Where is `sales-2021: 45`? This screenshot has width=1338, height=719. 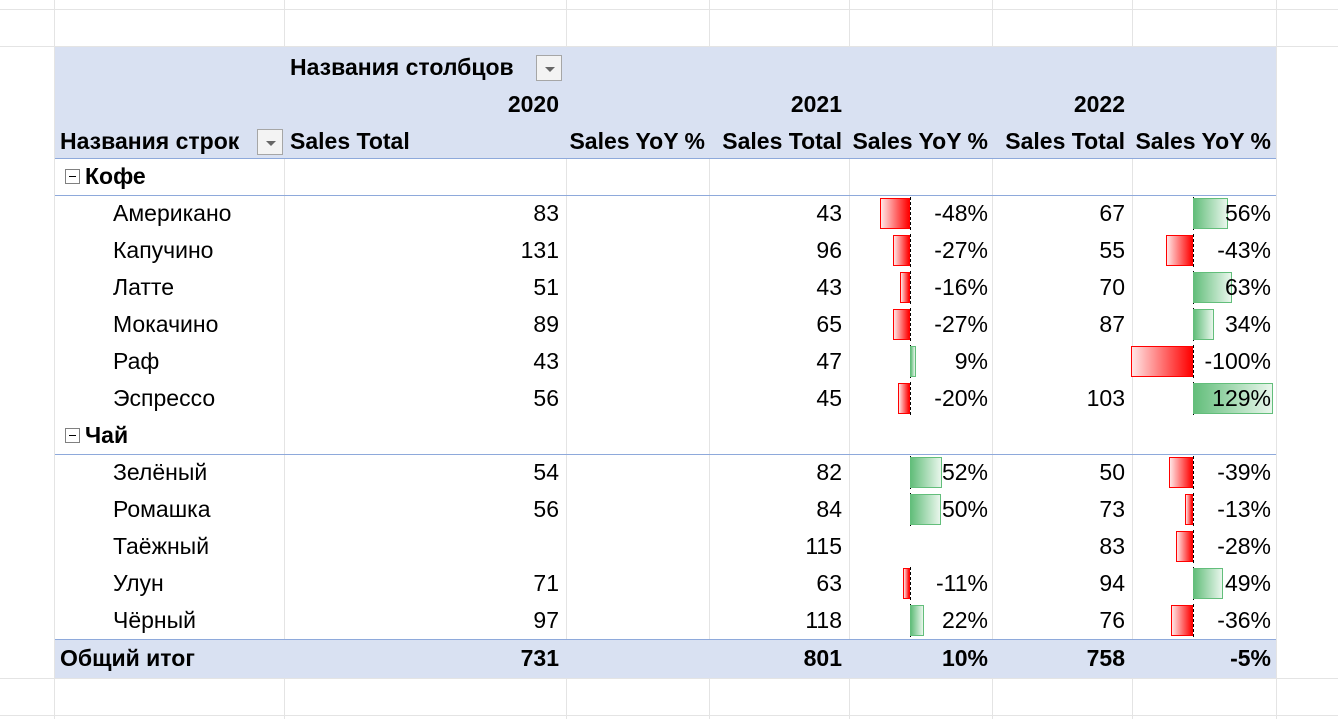 sales-2021: 45 is located at coordinates (829, 398).